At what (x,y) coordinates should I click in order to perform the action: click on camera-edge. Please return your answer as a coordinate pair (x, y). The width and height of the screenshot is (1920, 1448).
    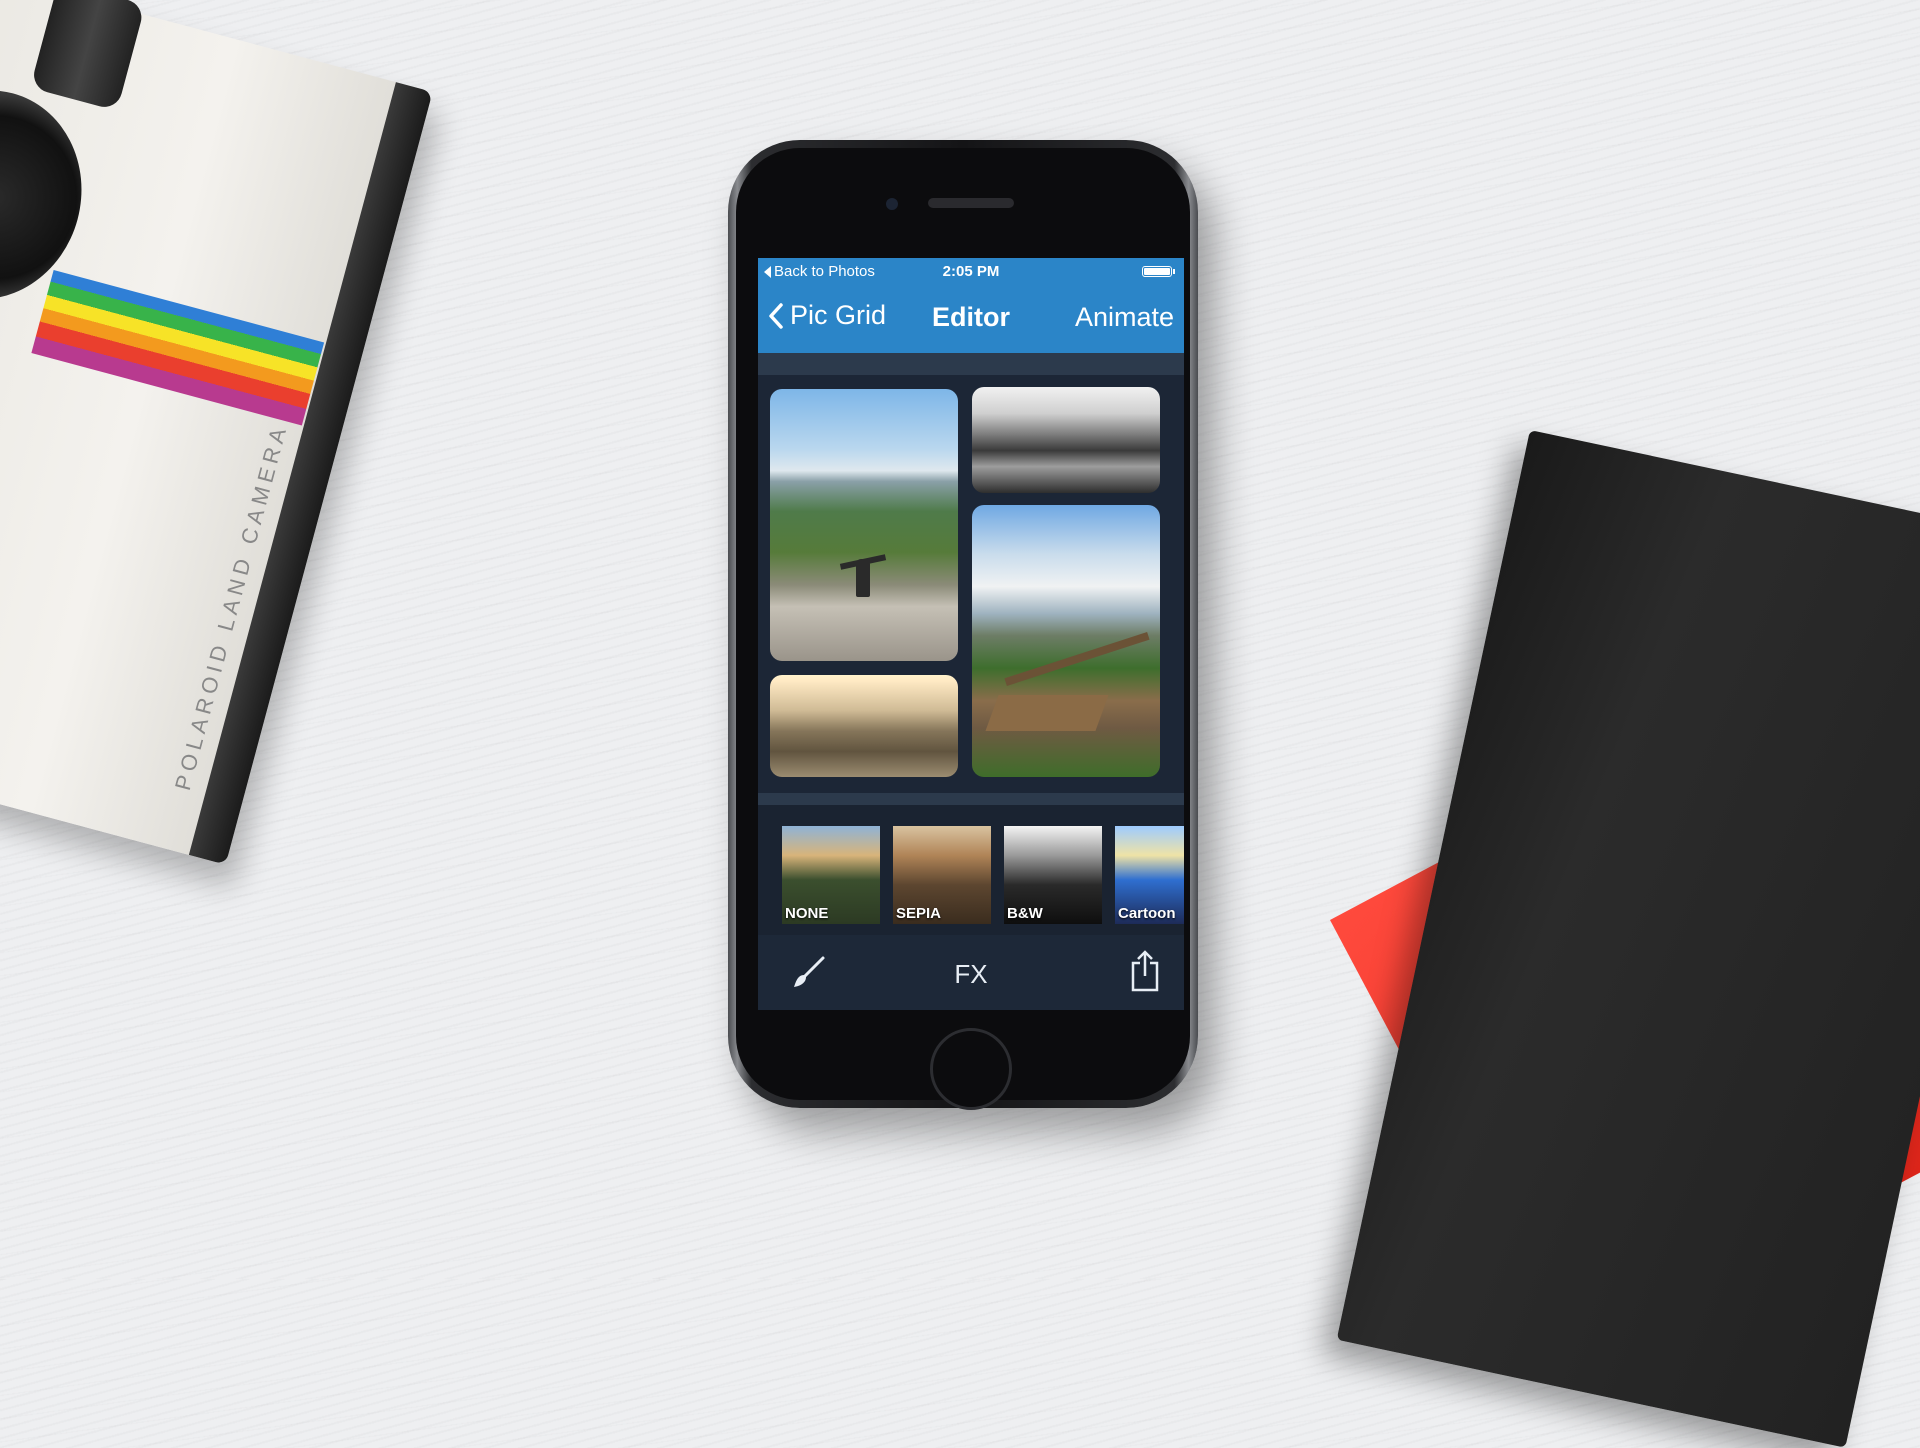
    Looking at the image, I should click on (310, 473).